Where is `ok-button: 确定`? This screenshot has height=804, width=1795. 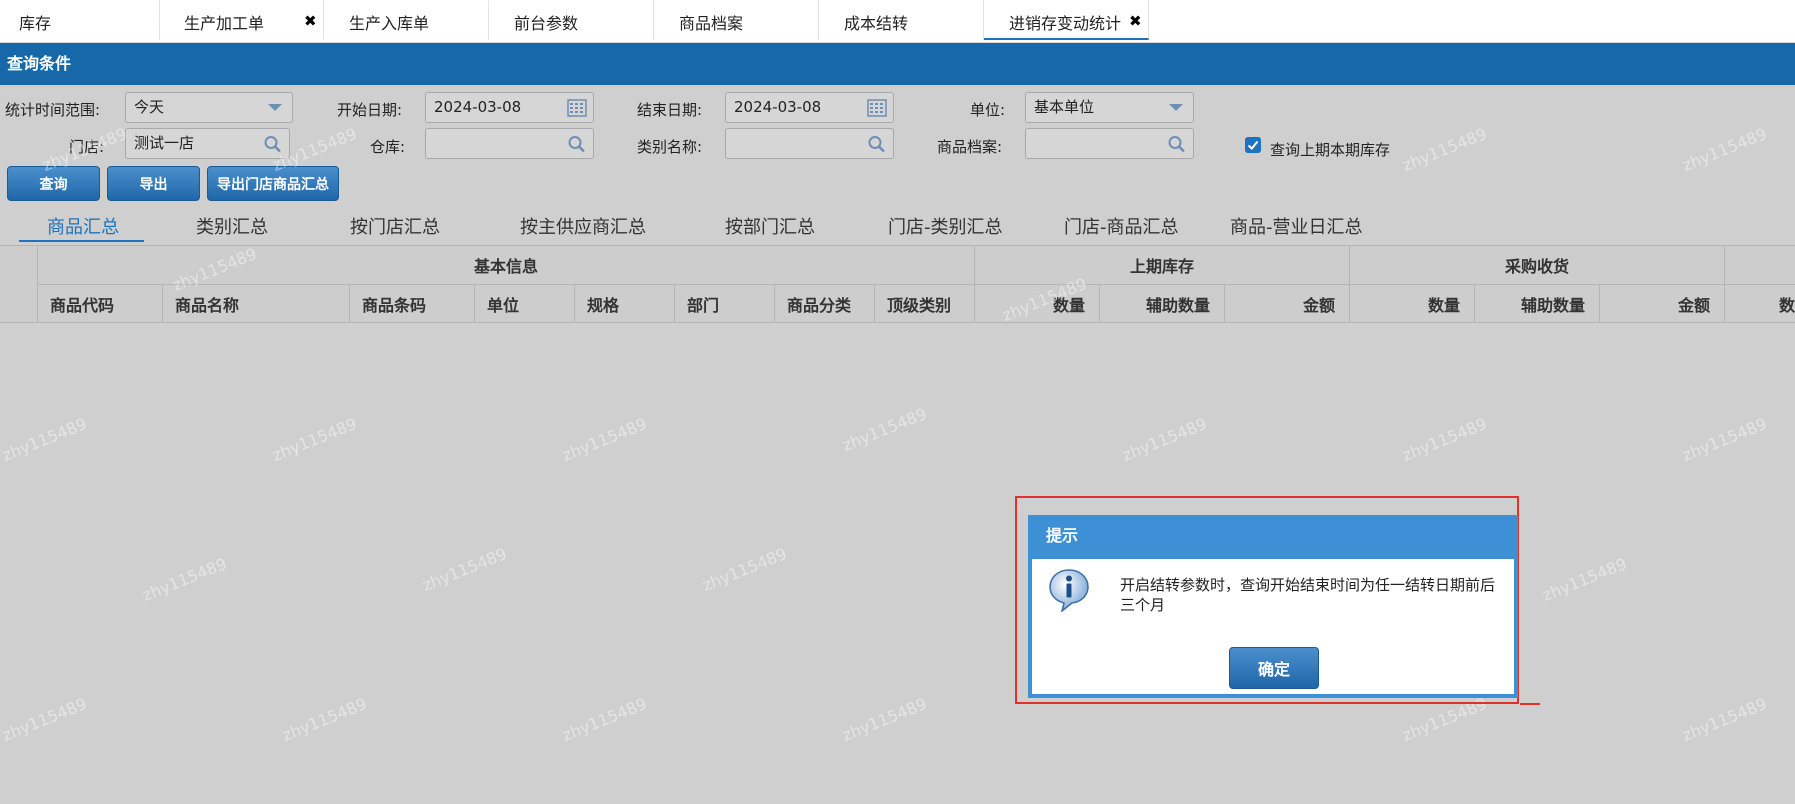 ok-button: 确定 is located at coordinates (1274, 668).